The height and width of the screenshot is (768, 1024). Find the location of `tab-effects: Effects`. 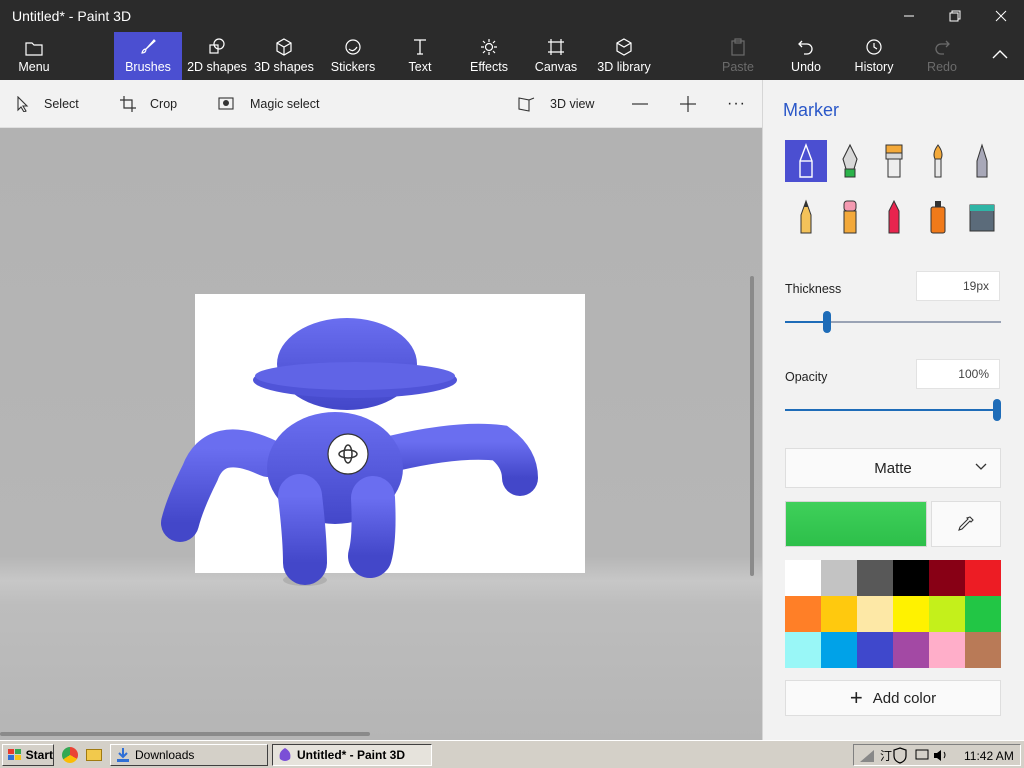

tab-effects: Effects is located at coordinates (489, 56).